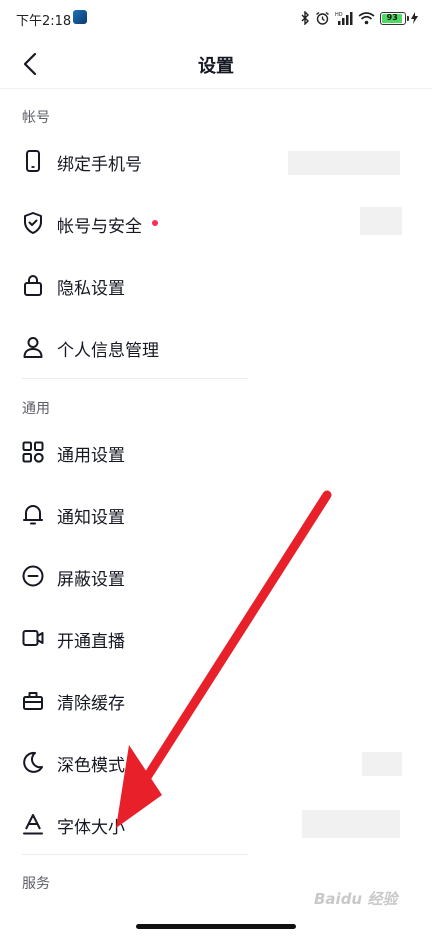 This screenshot has height=936, width=432. Describe the element at coordinates (91, 704) in the screenshot. I see `setting-item-label: 清除缓存` at that location.